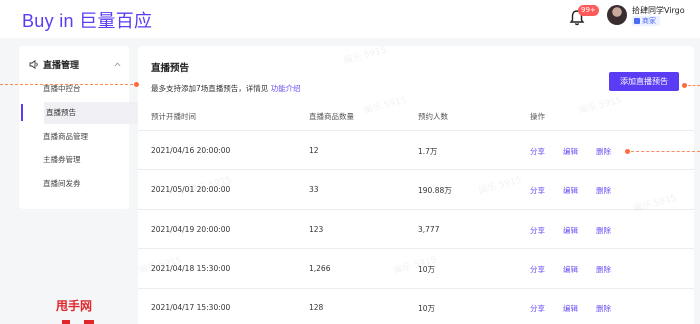  I want to click on column-header-actions: 操作, so click(537, 116).